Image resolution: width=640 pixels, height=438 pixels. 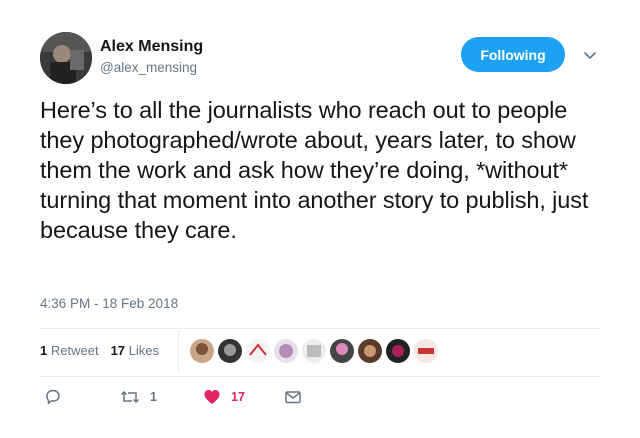 I want to click on tweet-timestamp: 4:36 PM - 18 Feb 2018, so click(x=109, y=303).